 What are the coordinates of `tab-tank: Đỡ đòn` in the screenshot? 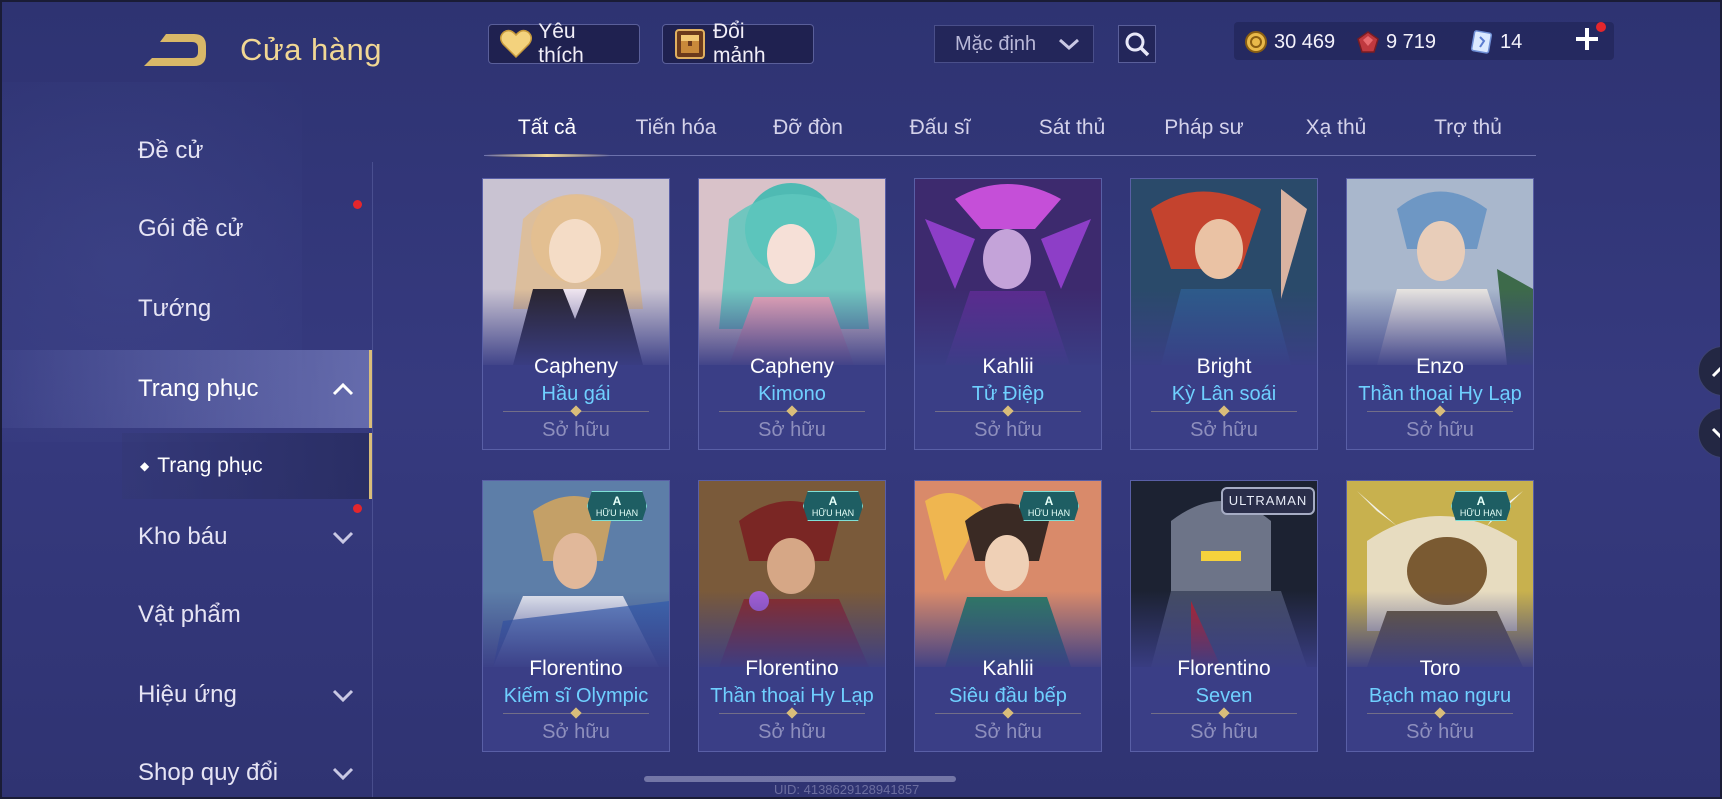 It's located at (808, 128).